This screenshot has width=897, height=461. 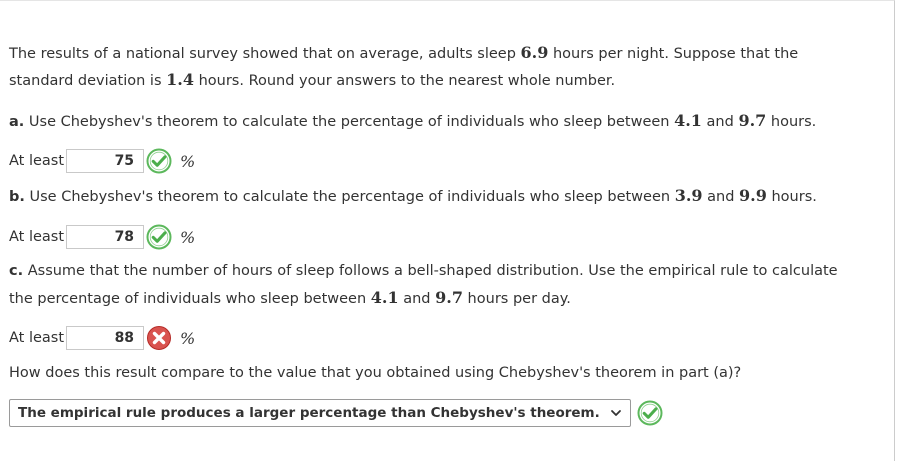 What do you see at coordinates (188, 338) in the screenshot?
I see `part-c-unit: %` at bounding box center [188, 338].